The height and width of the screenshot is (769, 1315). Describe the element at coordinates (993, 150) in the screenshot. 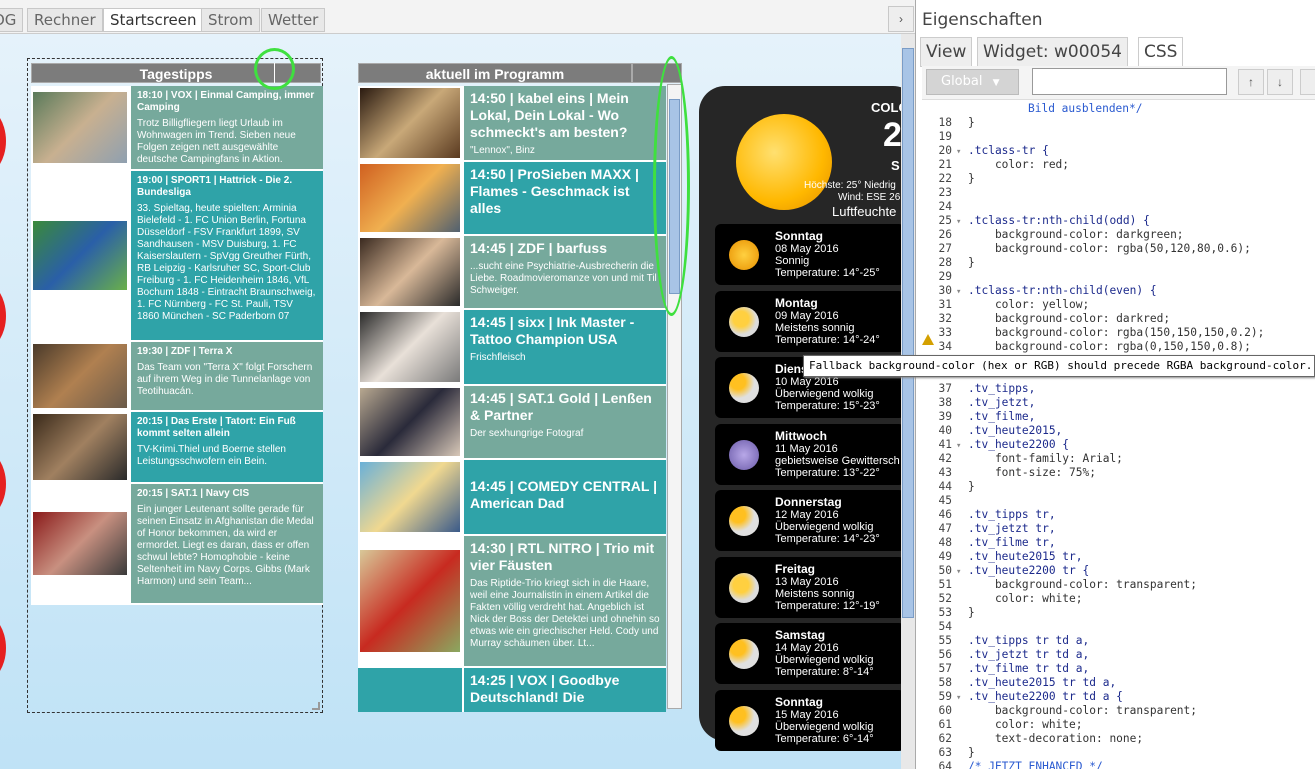

I see `code-line: 20 ▾ .tclass-tr {` at that location.